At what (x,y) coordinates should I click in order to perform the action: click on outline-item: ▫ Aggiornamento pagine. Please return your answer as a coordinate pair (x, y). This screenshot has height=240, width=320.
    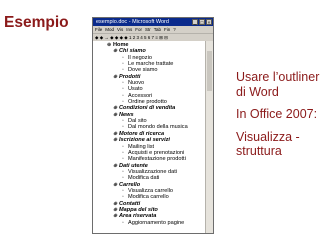
    Looking at the image, I should click on (149, 223).